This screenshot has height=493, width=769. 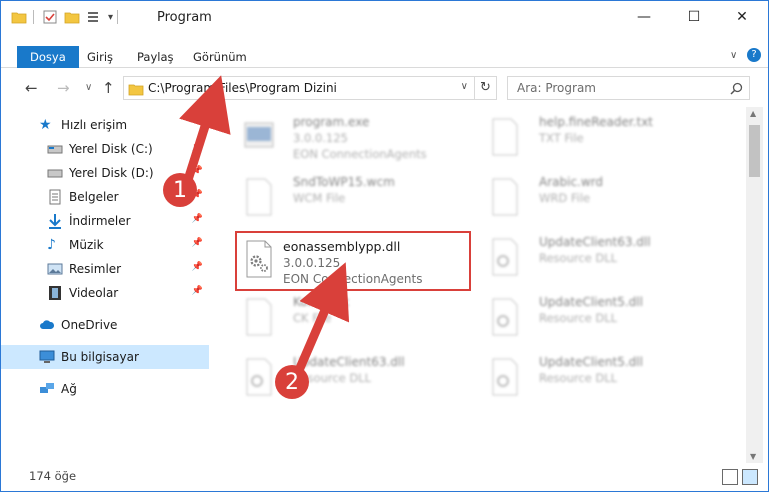 What do you see at coordinates (94, 17) in the screenshot?
I see `rename-icon` at bounding box center [94, 17].